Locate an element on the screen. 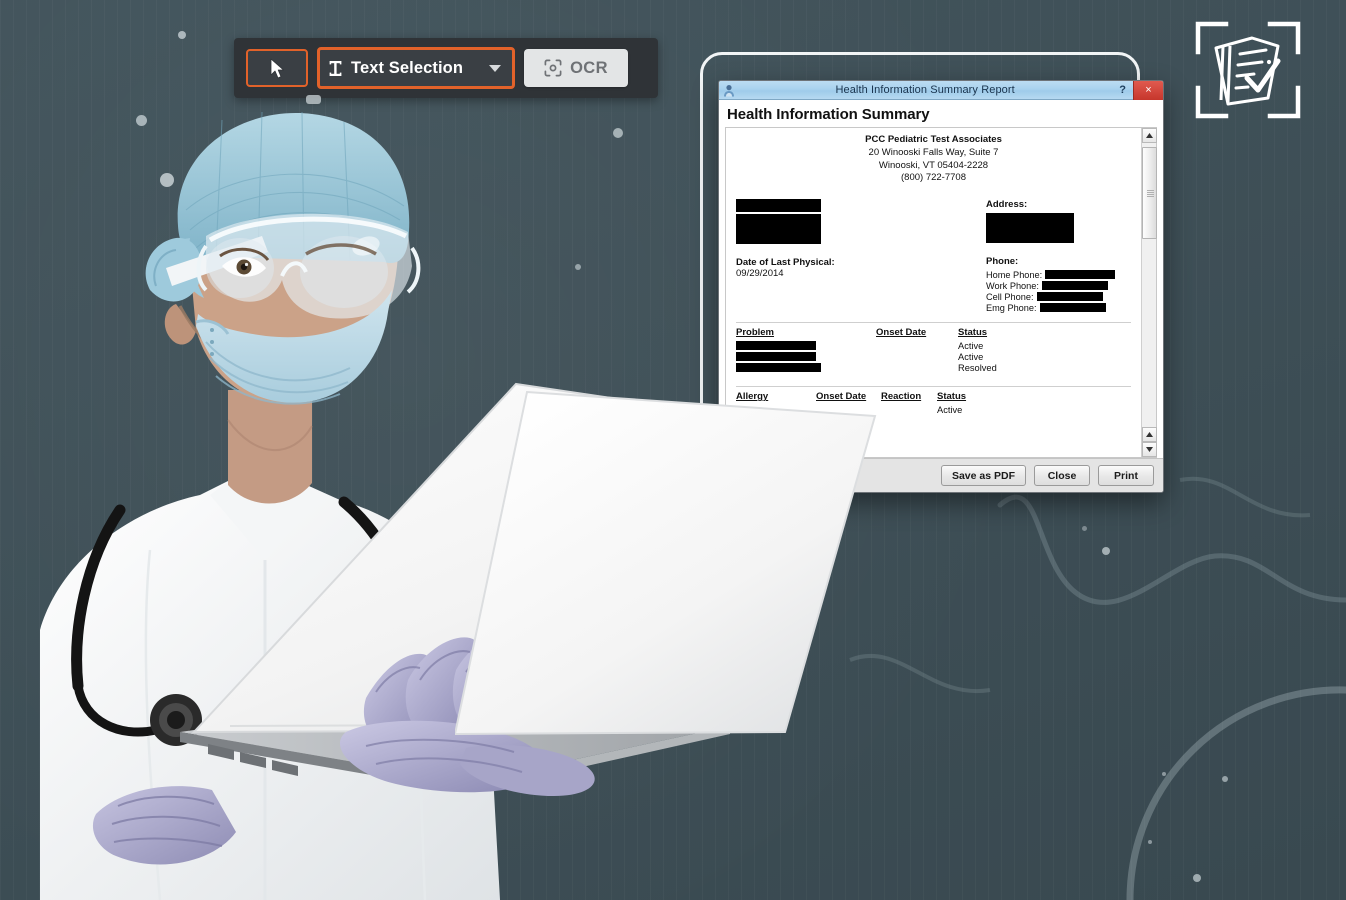  scrollbar-grip is located at coordinates (1150, 193).